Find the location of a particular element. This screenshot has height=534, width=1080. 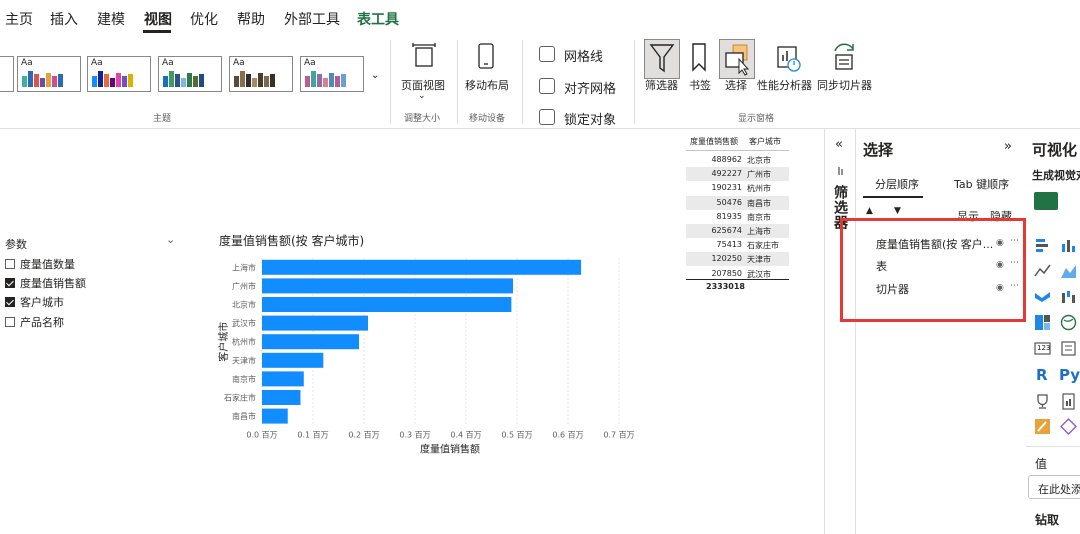

ribbon-chart-icon is located at coordinates (1042, 296).